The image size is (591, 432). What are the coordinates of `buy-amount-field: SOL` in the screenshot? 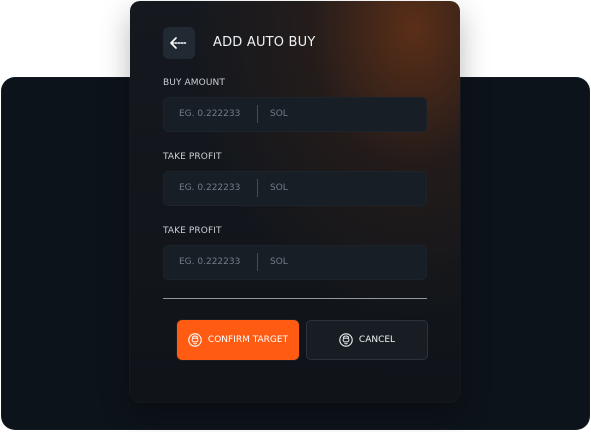 It's located at (295, 114).